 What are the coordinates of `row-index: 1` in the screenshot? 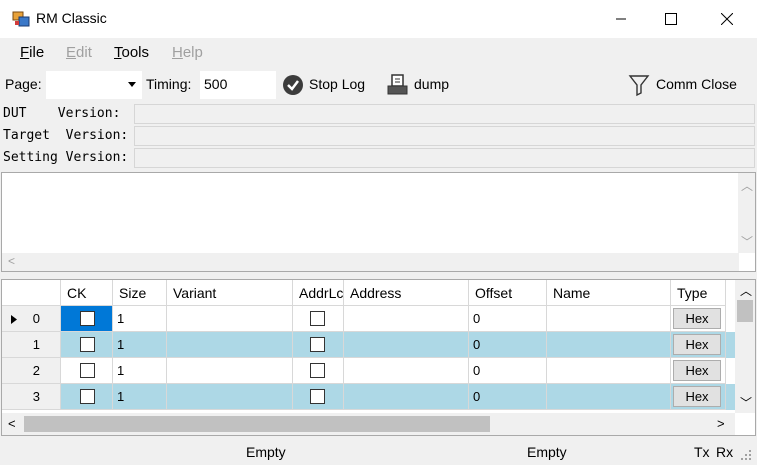 It's located at (36, 344).